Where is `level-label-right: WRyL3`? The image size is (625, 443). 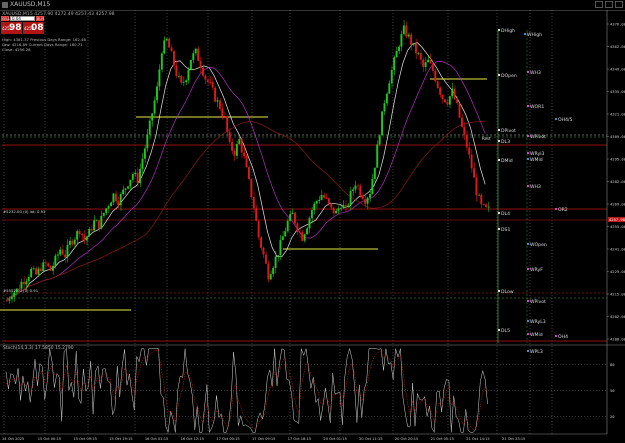
level-label-right: WRyL3 is located at coordinates (538, 322).